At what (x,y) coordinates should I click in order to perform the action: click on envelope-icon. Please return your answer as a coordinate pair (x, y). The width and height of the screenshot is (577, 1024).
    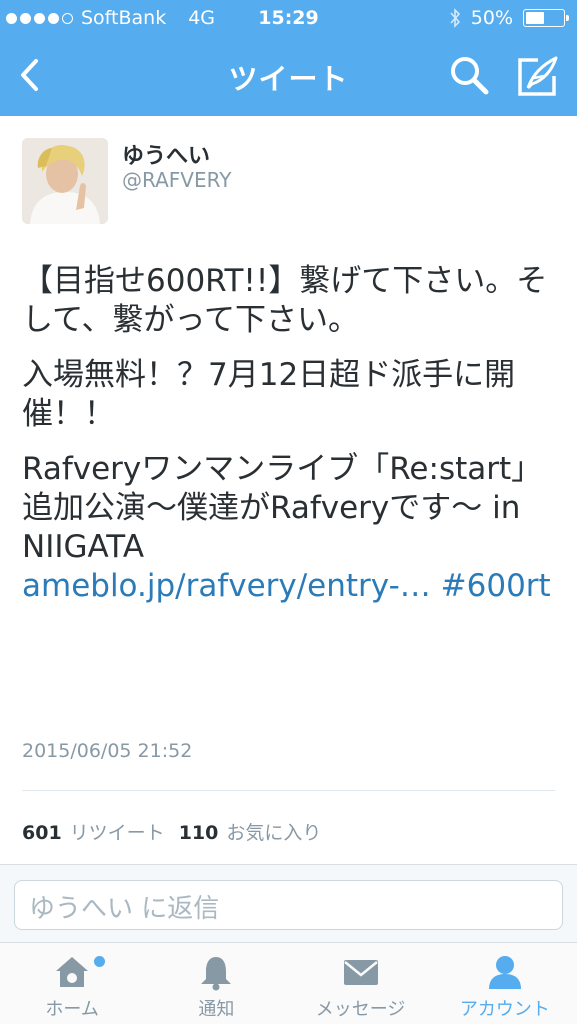
    Looking at the image, I should click on (360, 972).